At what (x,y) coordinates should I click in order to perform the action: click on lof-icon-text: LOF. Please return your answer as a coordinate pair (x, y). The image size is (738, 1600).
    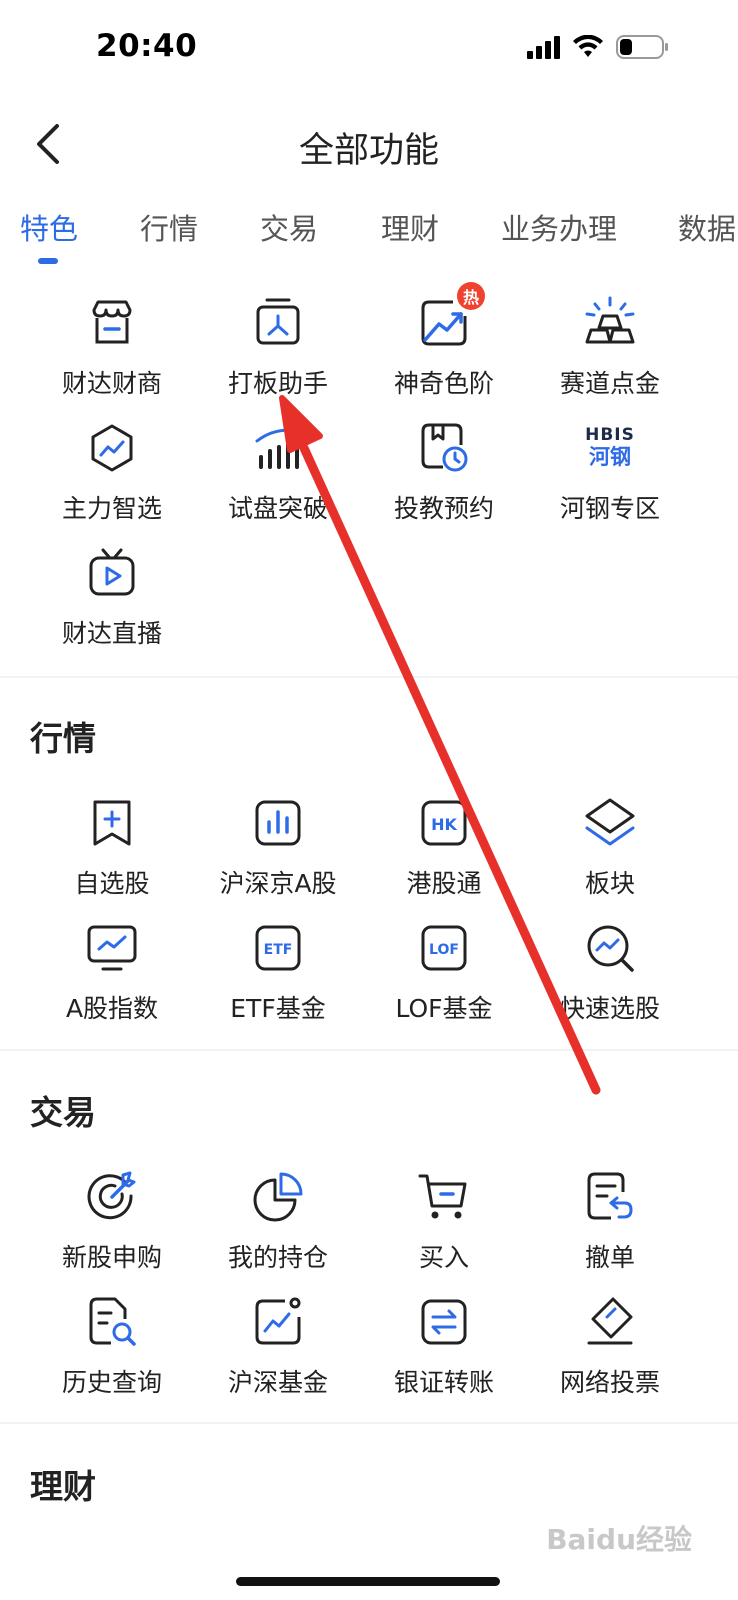
    Looking at the image, I should click on (444, 950).